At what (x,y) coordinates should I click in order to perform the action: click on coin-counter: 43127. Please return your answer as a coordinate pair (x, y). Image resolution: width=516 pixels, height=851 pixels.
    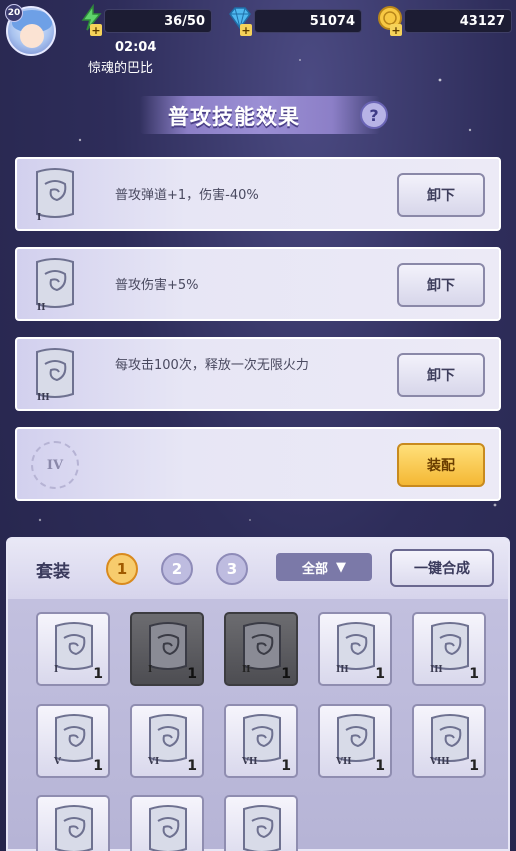
    Looking at the image, I should click on (458, 21).